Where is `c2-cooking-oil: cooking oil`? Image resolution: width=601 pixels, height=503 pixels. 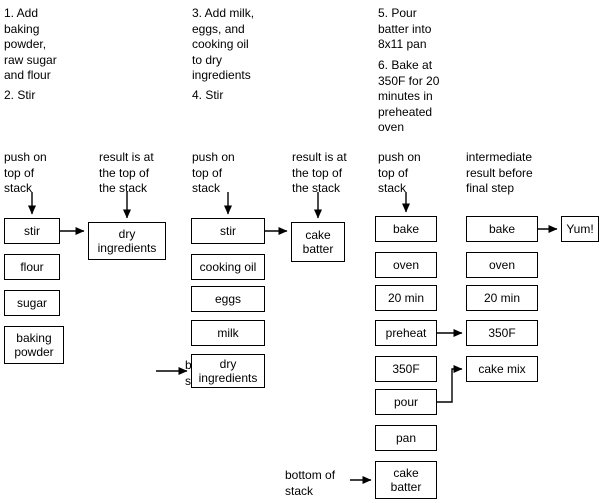 c2-cooking-oil: cooking oil is located at coordinates (228, 267).